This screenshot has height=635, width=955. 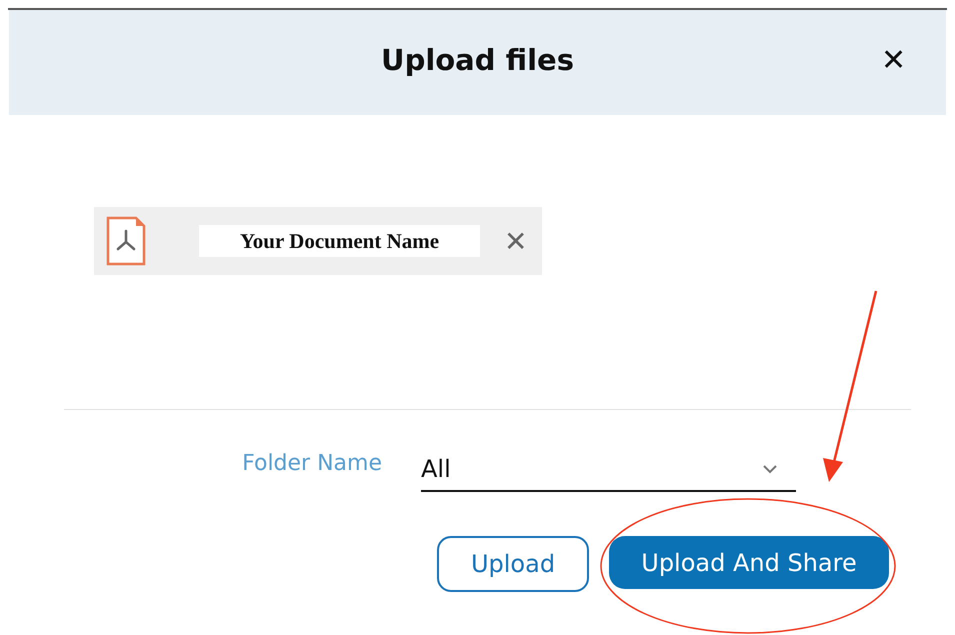 I want to click on upload-and-share-button: Upload And Share, so click(x=749, y=562).